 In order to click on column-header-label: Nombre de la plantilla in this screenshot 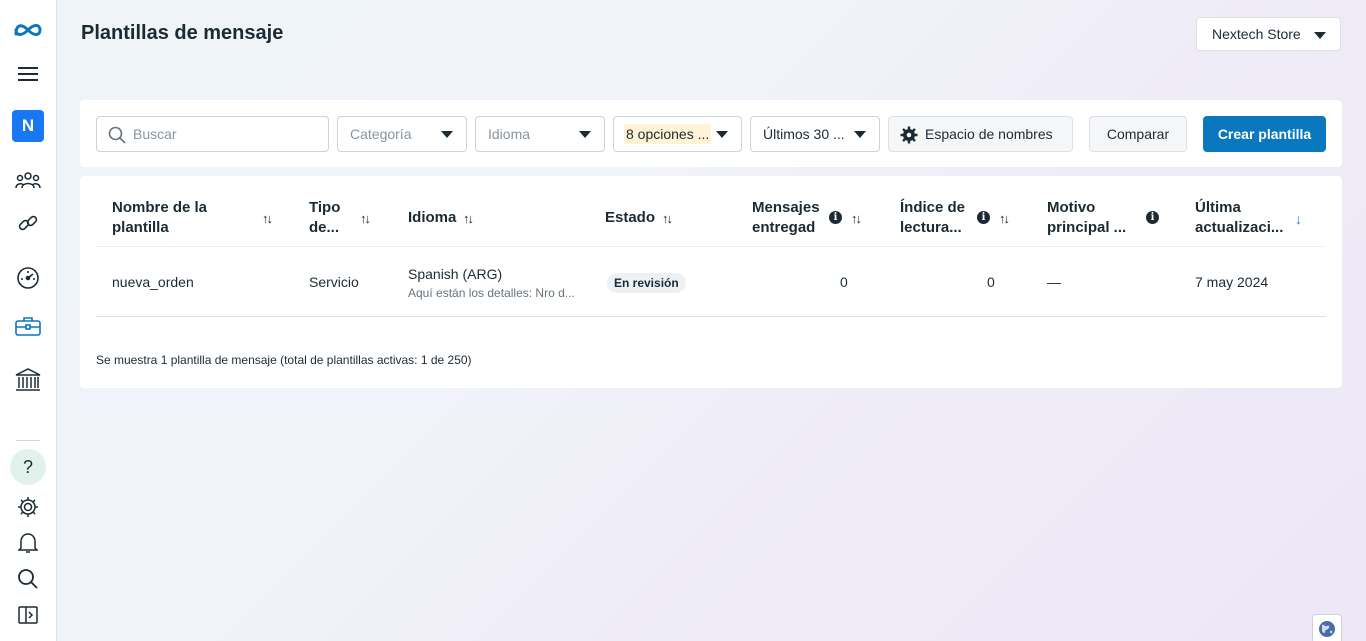, I will do `click(159, 218)`.